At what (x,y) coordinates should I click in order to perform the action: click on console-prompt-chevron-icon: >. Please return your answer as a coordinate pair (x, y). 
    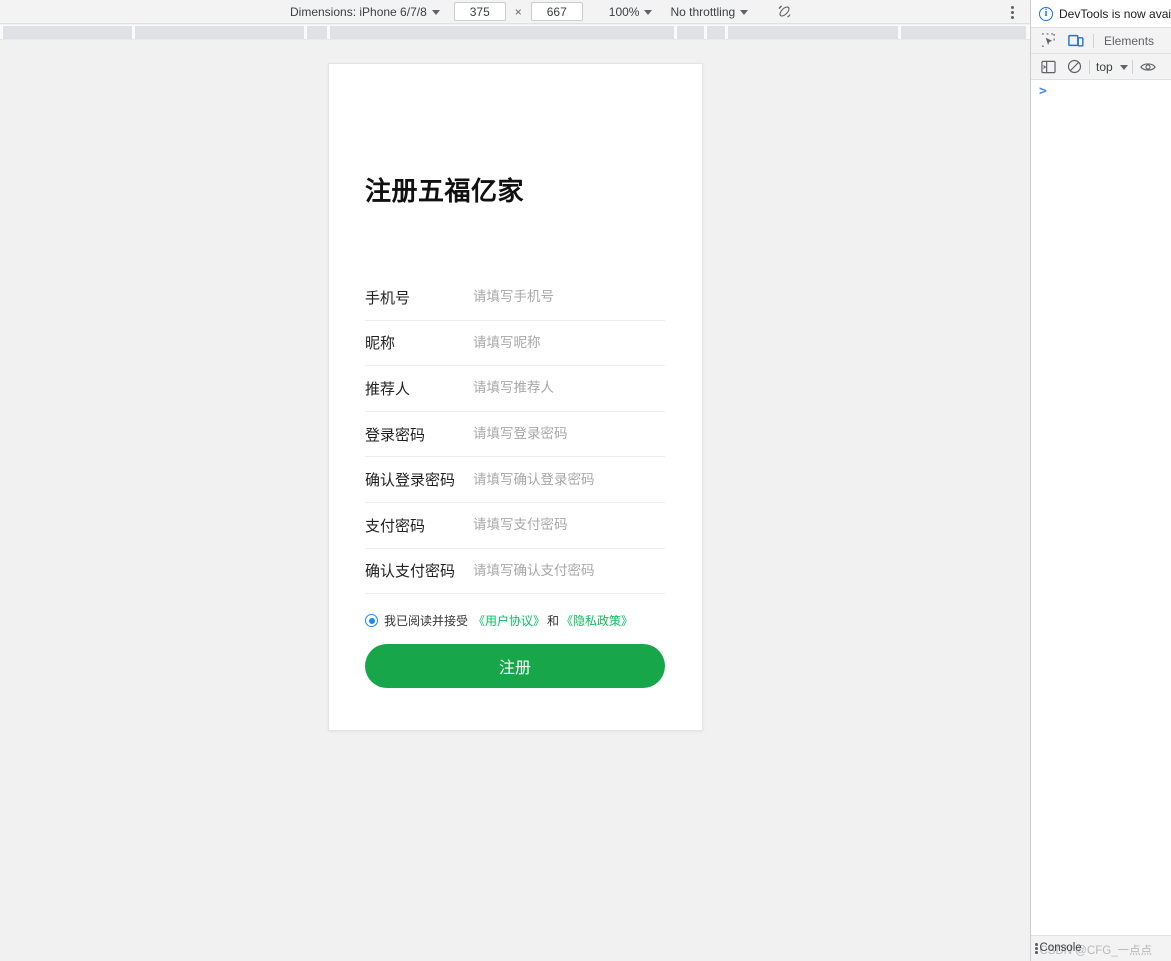
    Looking at the image, I should click on (1043, 91).